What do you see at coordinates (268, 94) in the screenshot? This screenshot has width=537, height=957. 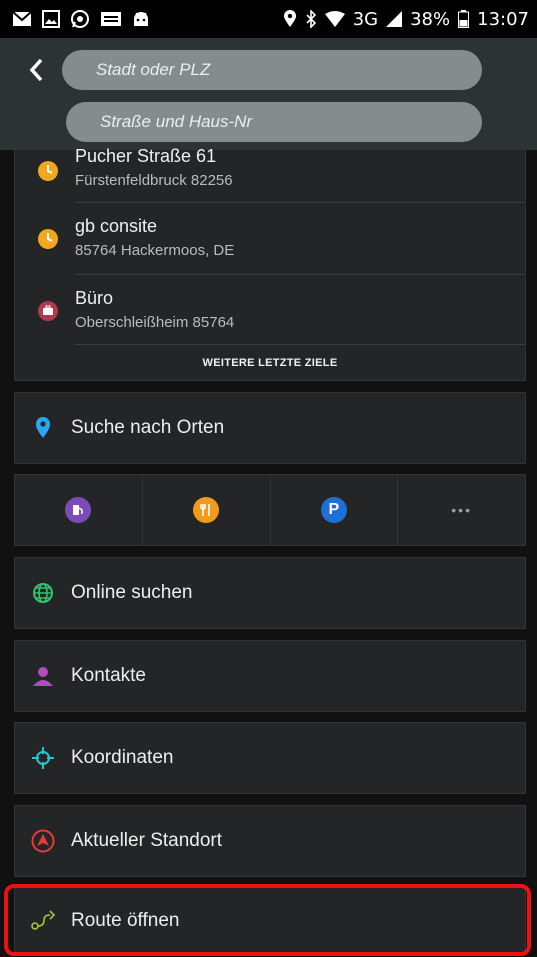 I see `search-header` at bounding box center [268, 94].